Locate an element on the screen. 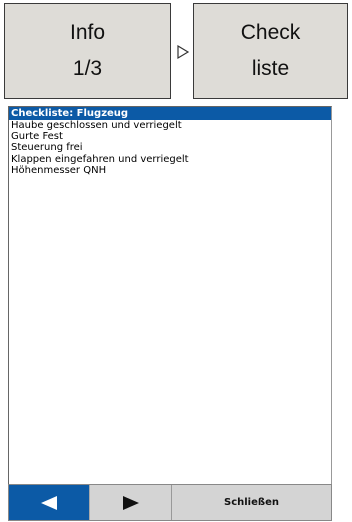 Image resolution: width=352 pixels, height=522 pixels. triangle-right-icon is located at coordinates (130, 502).